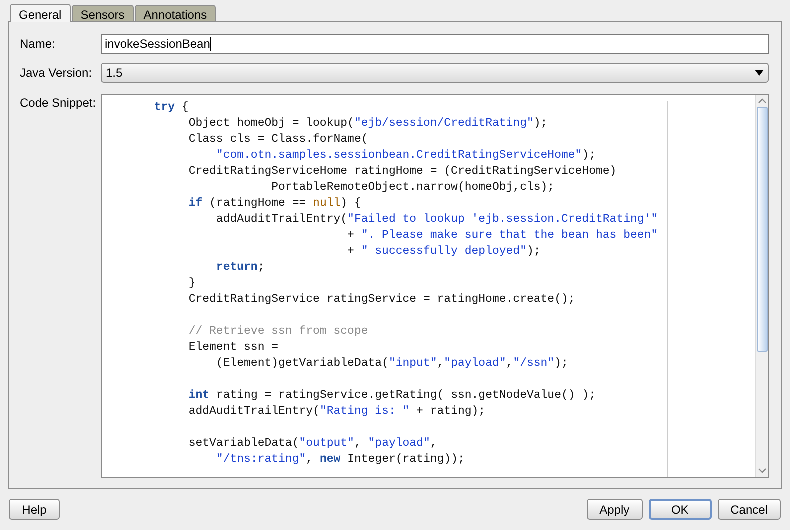  Describe the element at coordinates (278, 140) in the screenshot. I see `code-line: Class cls = Class.forName(` at that location.